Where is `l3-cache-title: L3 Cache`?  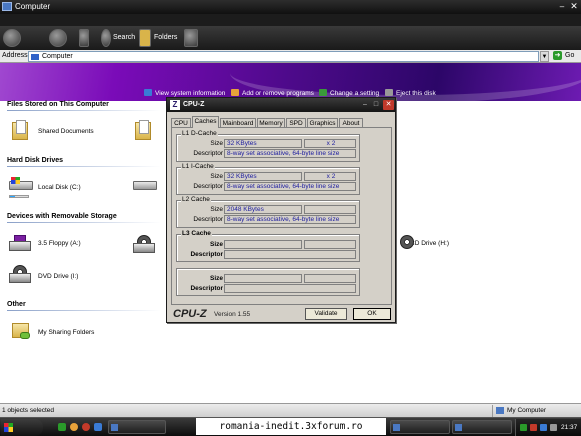 l3-cache-title: L3 Cache is located at coordinates (196, 233).